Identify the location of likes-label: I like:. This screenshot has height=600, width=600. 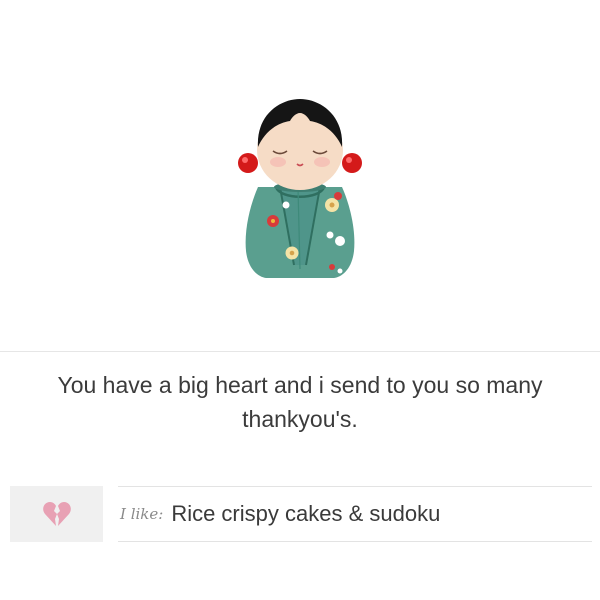
(142, 514).